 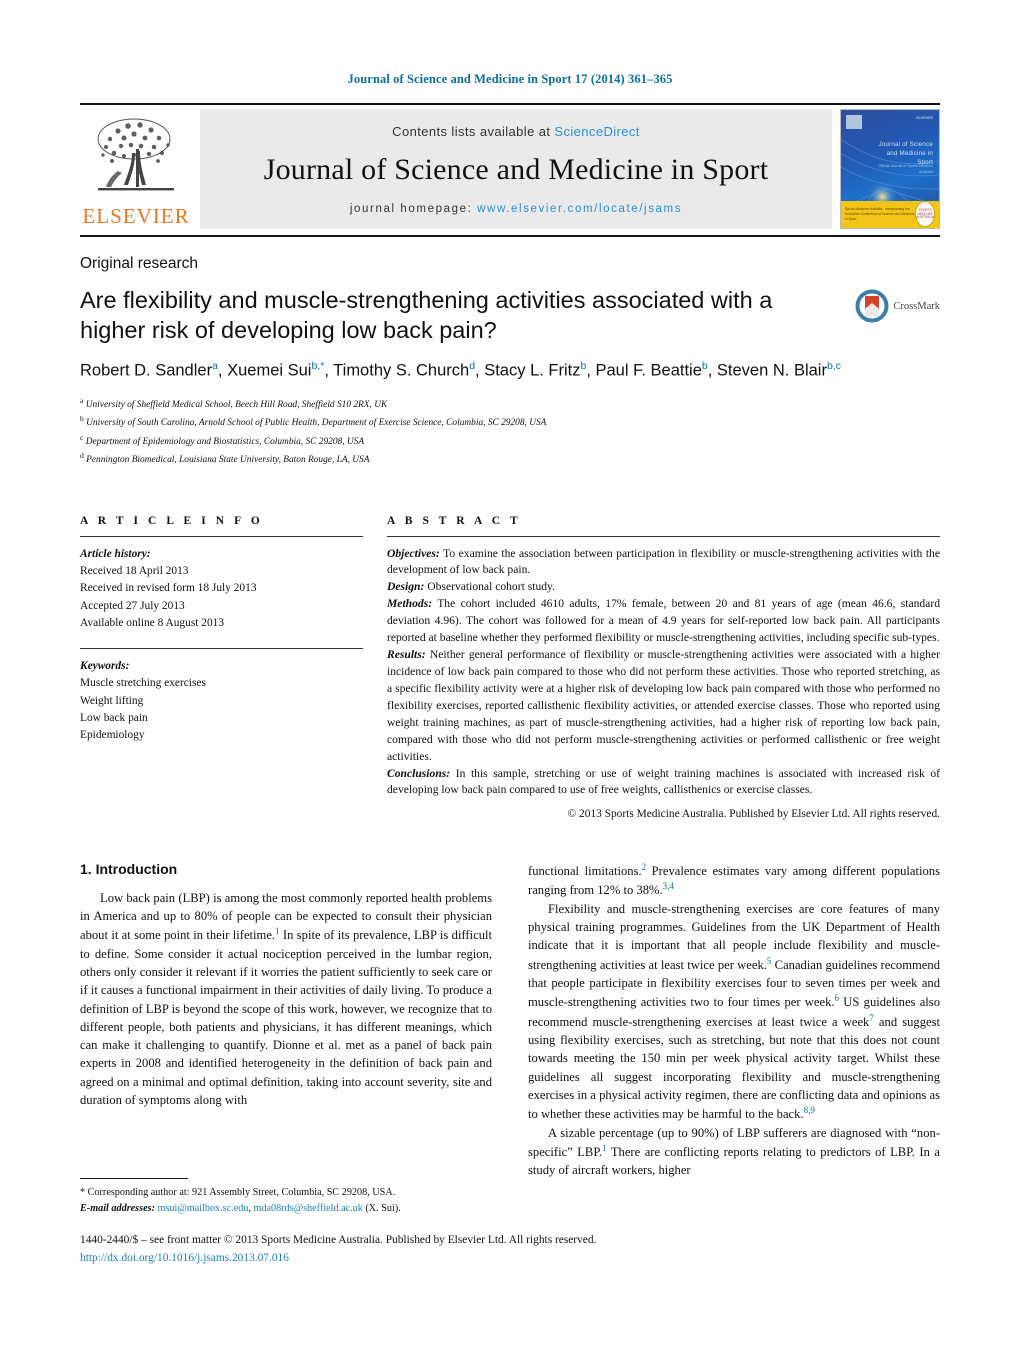 I want to click on article-info-label: A R T I C L E I N F O, so click(x=172, y=520).